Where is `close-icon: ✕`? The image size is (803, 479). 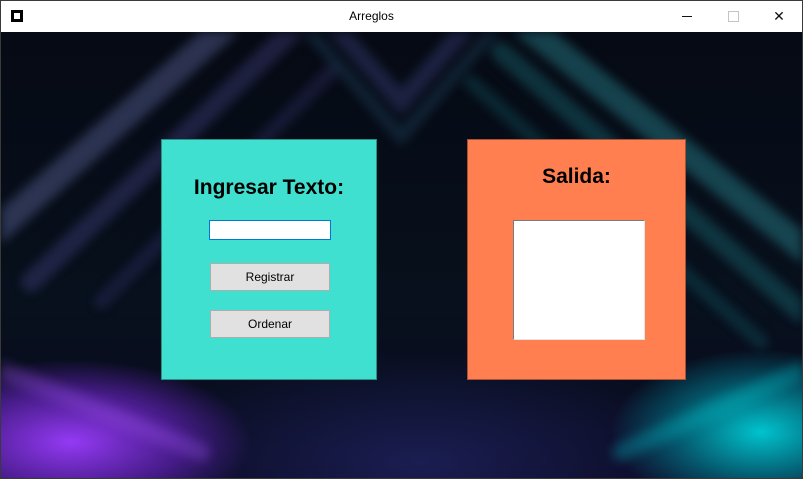 close-icon: ✕ is located at coordinates (779, 16).